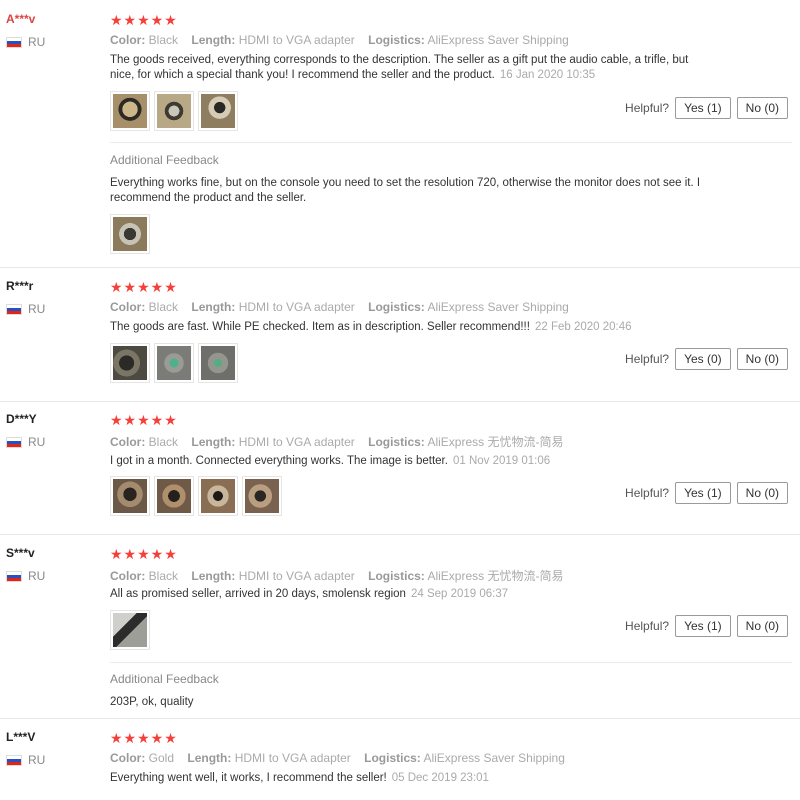 The image size is (800, 800). Describe the element at coordinates (501, 461) in the screenshot. I see `review-date: 01 Nov 2019 01:06` at that location.